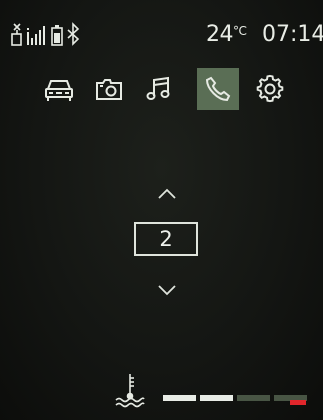 The width and height of the screenshot is (323, 420). I want to click on chevron-up-icon, so click(167, 193).